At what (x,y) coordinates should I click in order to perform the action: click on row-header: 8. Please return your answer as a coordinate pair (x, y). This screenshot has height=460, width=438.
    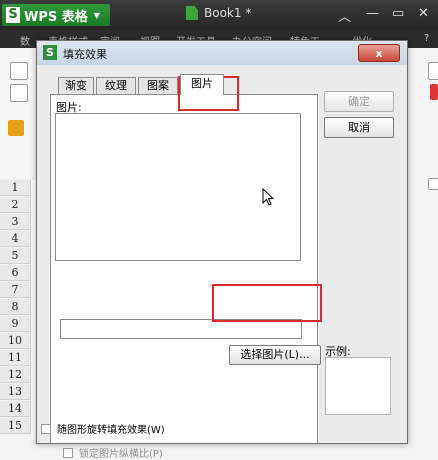
    Looking at the image, I should click on (15, 307).